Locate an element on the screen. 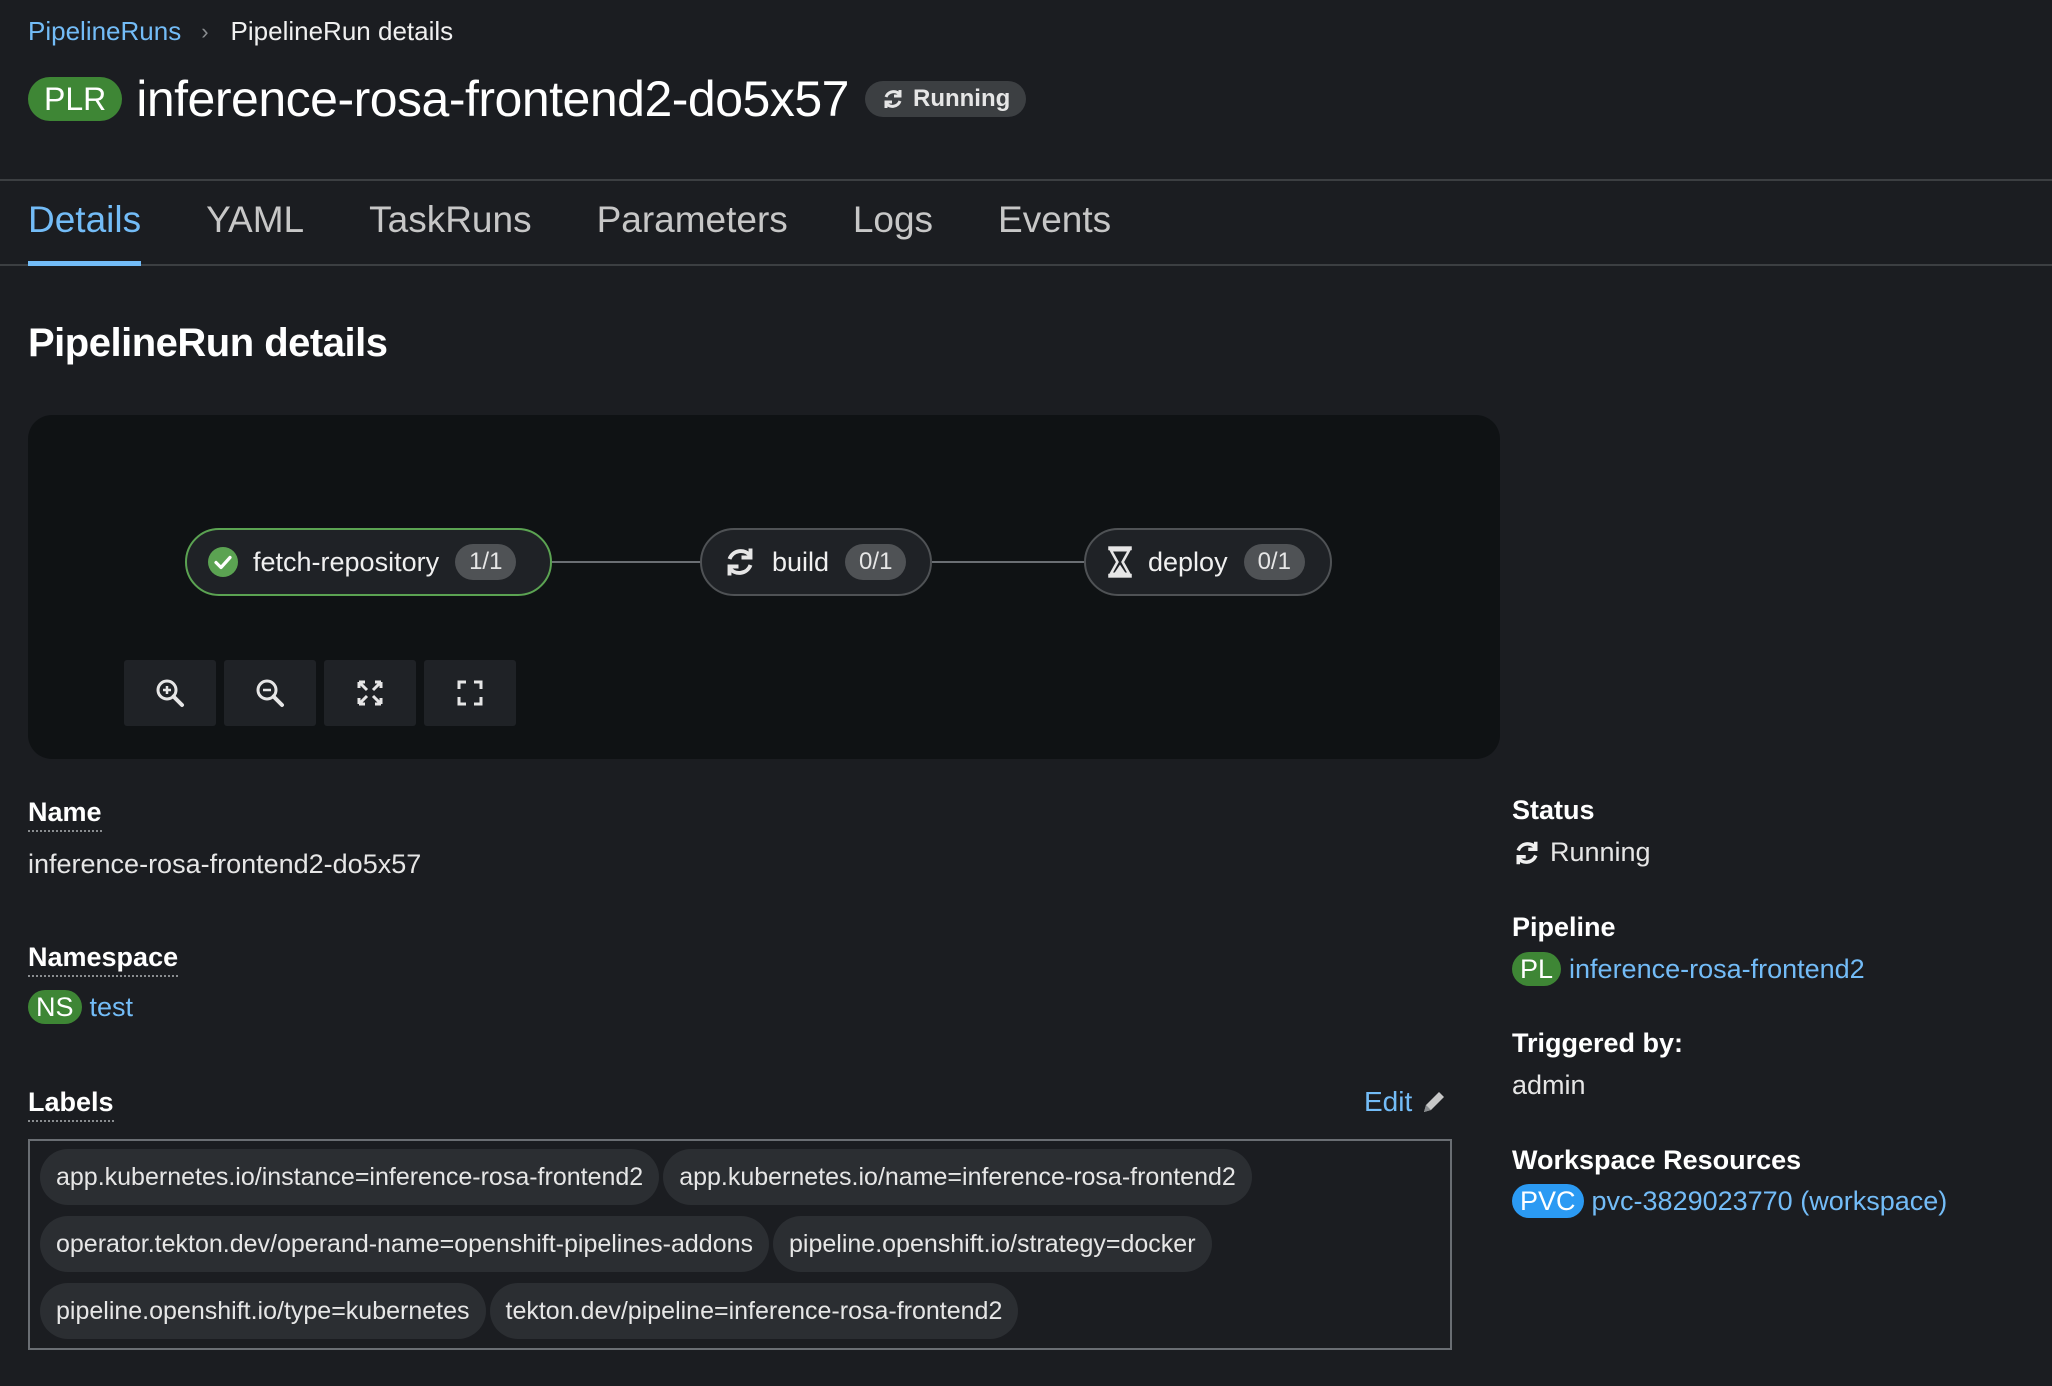  task-node-build: build 0/1 is located at coordinates (816, 562).